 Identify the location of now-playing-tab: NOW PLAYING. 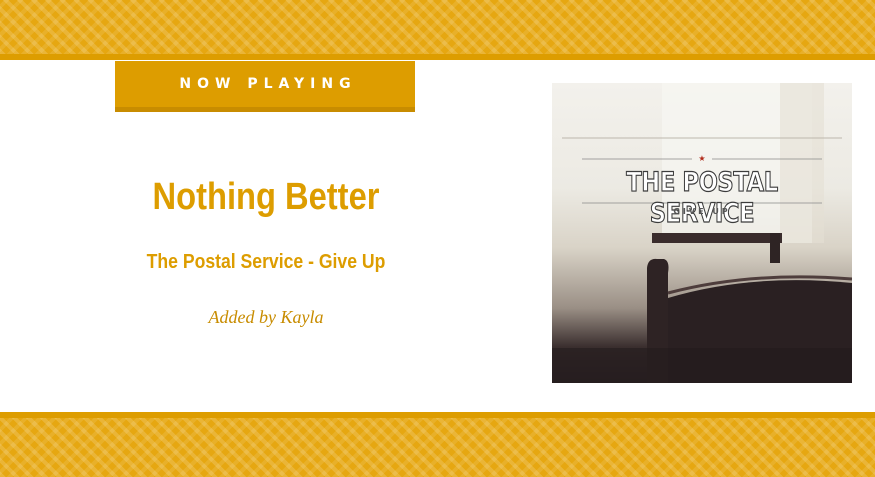
(265, 86).